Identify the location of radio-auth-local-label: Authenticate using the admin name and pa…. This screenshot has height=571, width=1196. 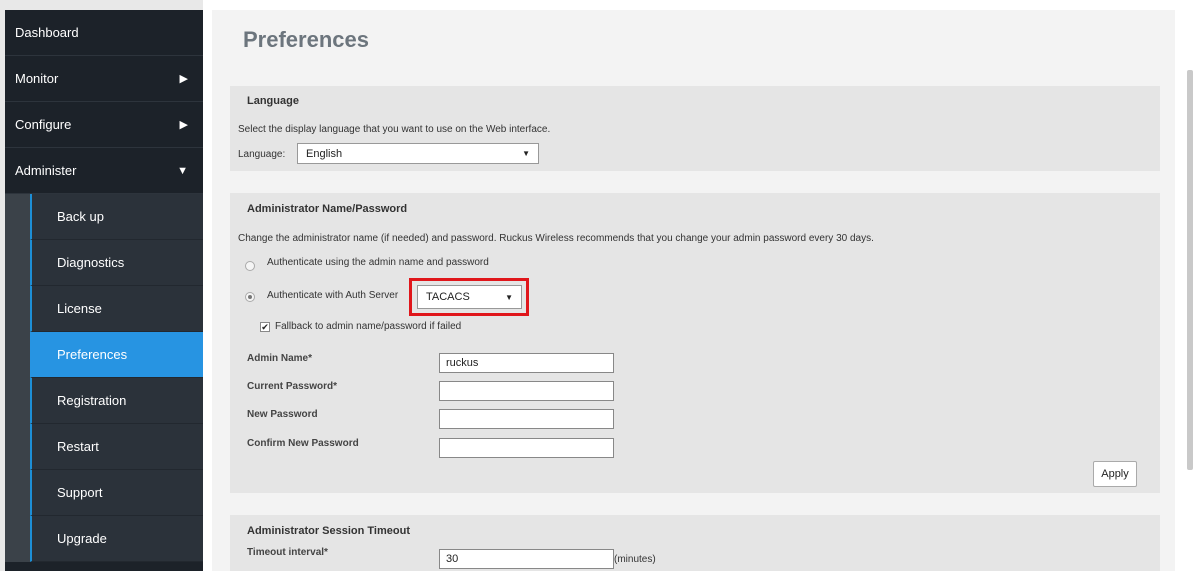
(378, 262).